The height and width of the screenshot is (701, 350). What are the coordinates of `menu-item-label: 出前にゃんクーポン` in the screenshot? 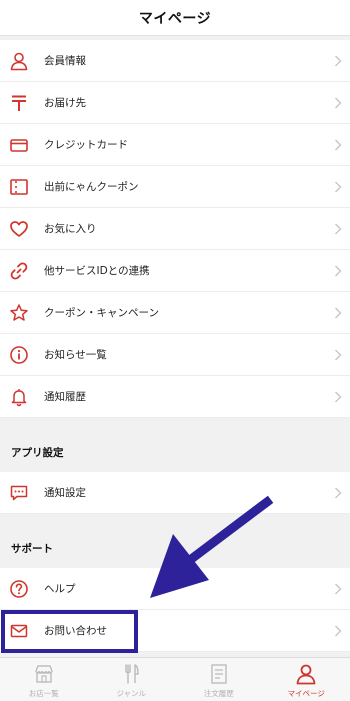 It's located at (91, 187).